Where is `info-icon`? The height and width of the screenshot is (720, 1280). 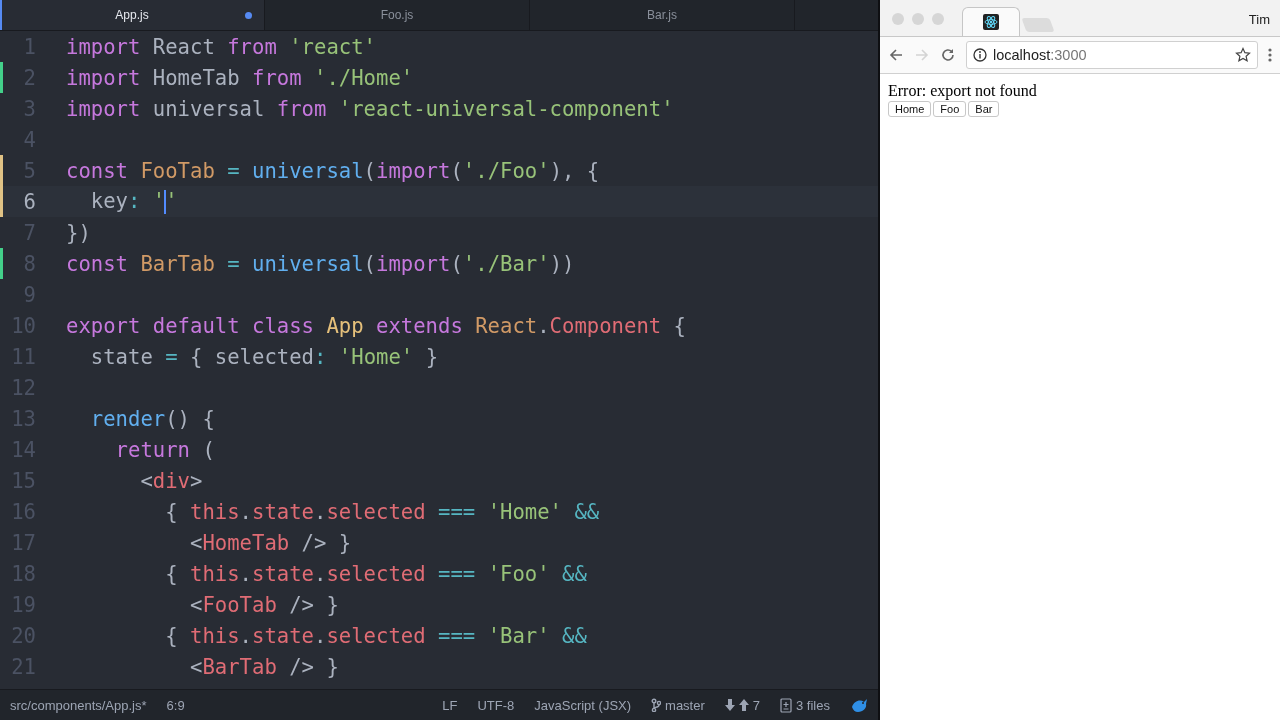 info-icon is located at coordinates (980, 55).